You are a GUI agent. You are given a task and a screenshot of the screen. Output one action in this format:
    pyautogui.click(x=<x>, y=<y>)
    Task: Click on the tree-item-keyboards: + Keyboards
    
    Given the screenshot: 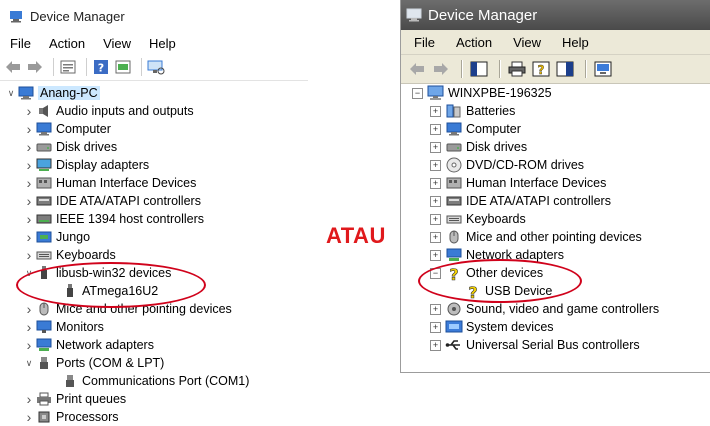 What is the action you would take?
    pyautogui.click(x=555, y=219)
    